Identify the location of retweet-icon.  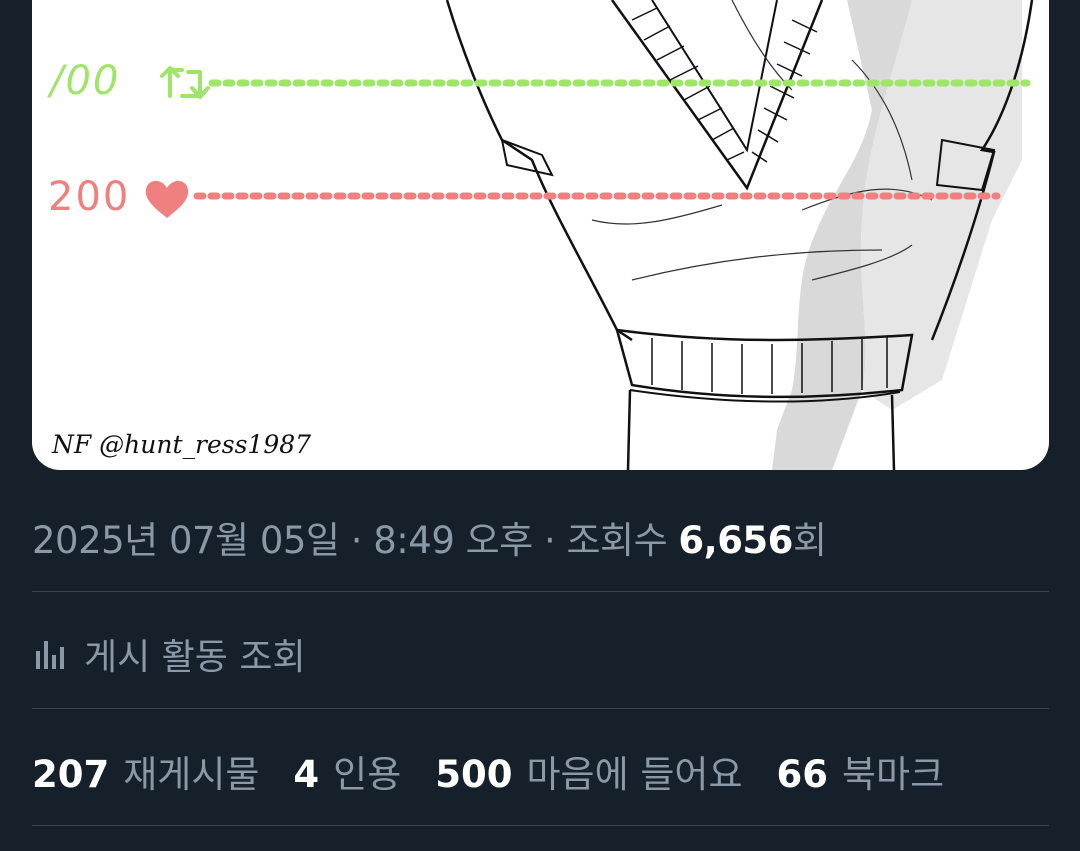
(185, 82).